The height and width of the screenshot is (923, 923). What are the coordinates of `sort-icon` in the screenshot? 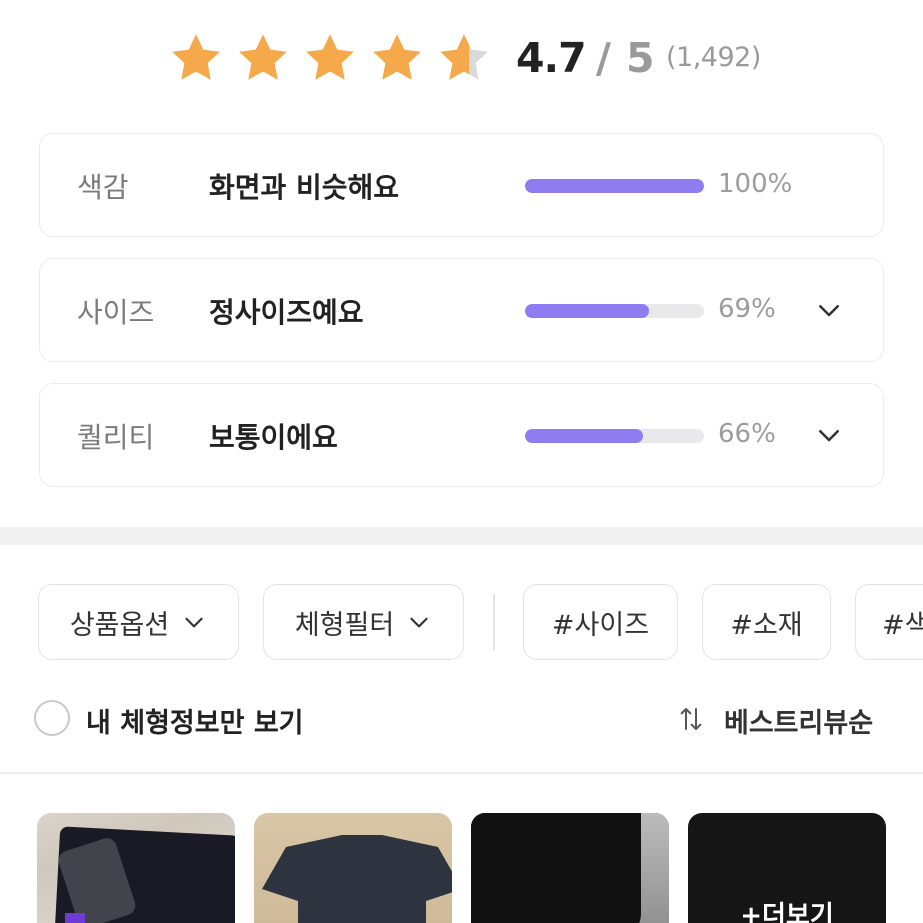 It's located at (691, 719).